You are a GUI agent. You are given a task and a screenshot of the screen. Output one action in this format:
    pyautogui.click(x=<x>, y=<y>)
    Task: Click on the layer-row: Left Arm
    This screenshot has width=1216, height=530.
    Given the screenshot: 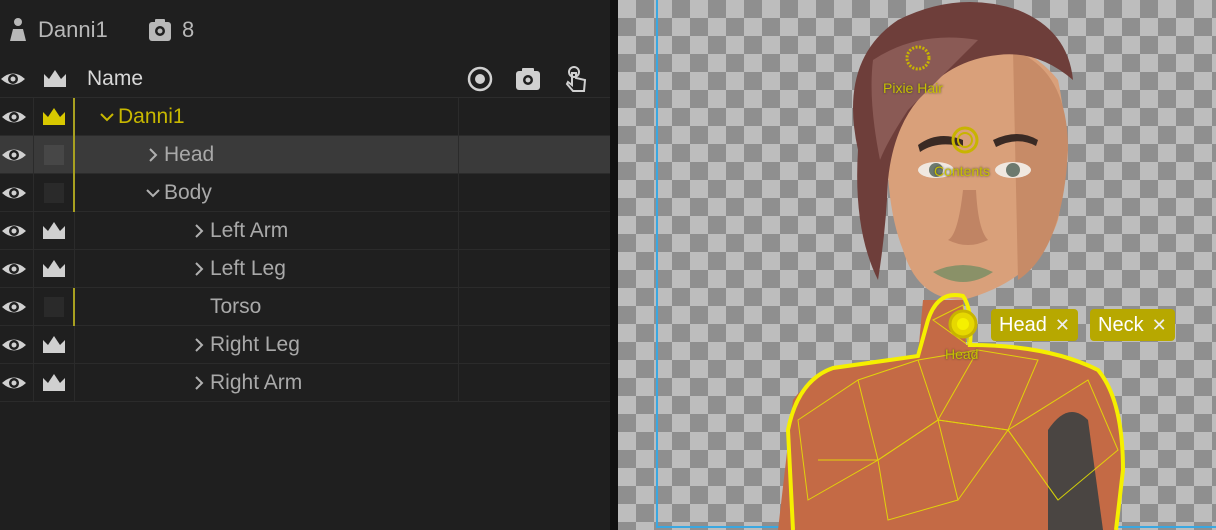 What is the action you would take?
    pyautogui.click(x=305, y=231)
    